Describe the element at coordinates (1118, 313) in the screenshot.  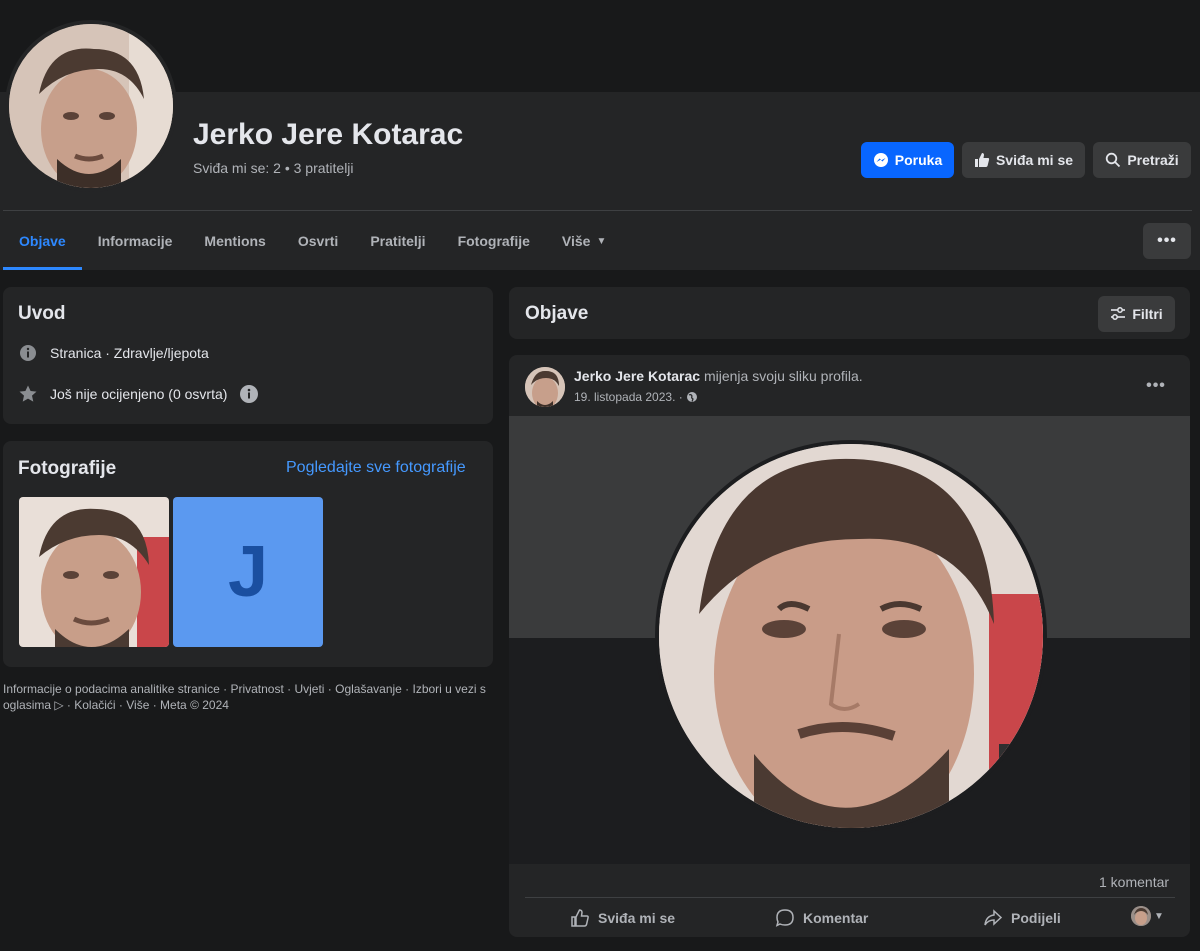
I see `filter-sliders-icon` at that location.